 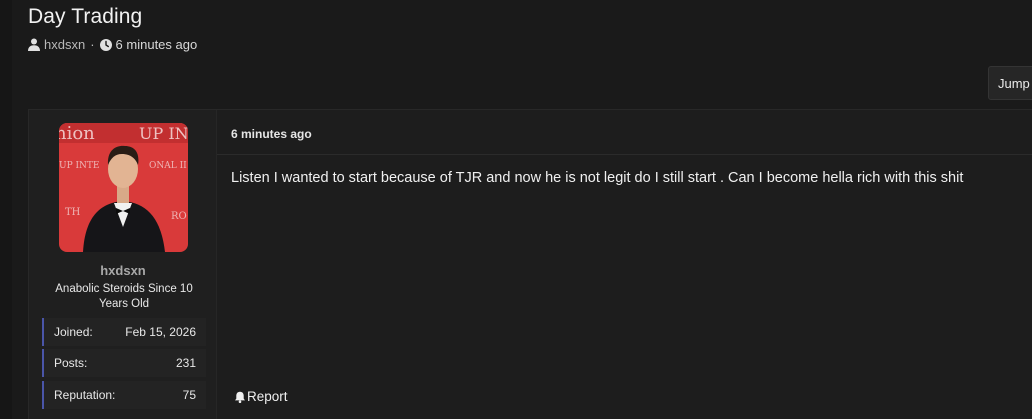 I want to click on jump-button: Jump, so click(x=1010, y=83).